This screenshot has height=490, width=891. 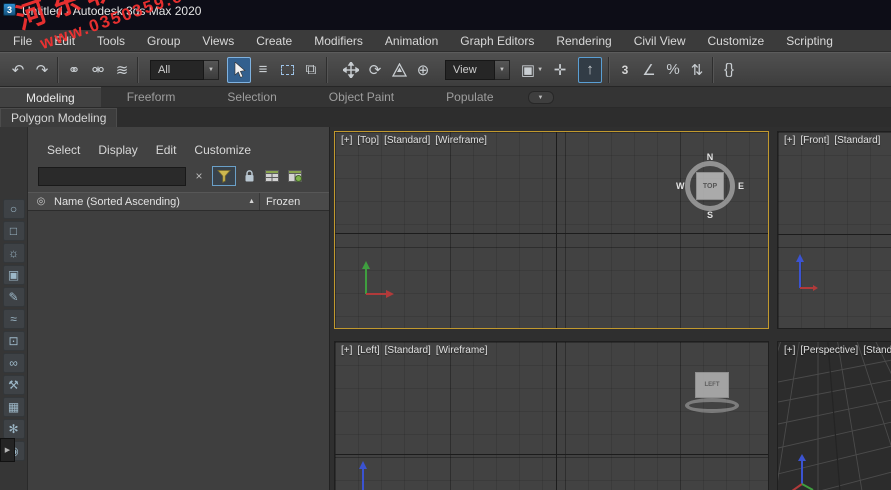 I want to click on display-cameras-icon: ▣, so click(x=13, y=275).